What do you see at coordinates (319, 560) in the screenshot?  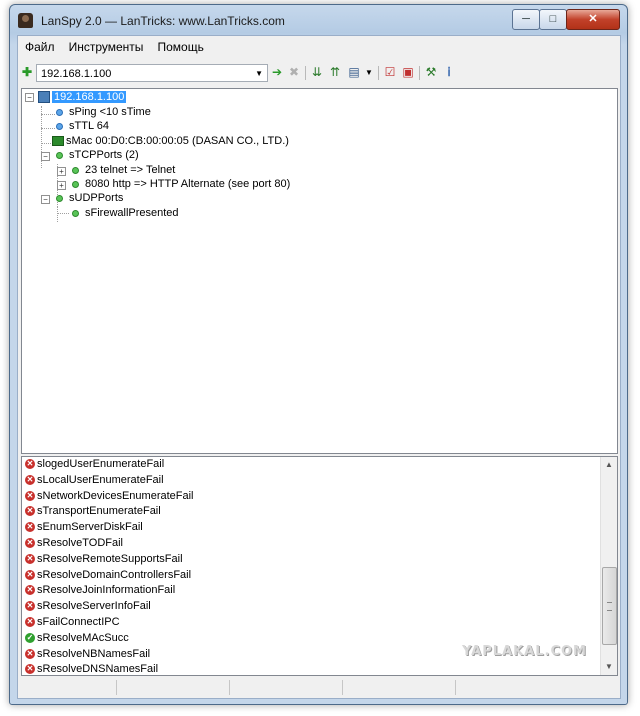 I see `log-item: ✕ sResolveRemoteSupportsFail` at bounding box center [319, 560].